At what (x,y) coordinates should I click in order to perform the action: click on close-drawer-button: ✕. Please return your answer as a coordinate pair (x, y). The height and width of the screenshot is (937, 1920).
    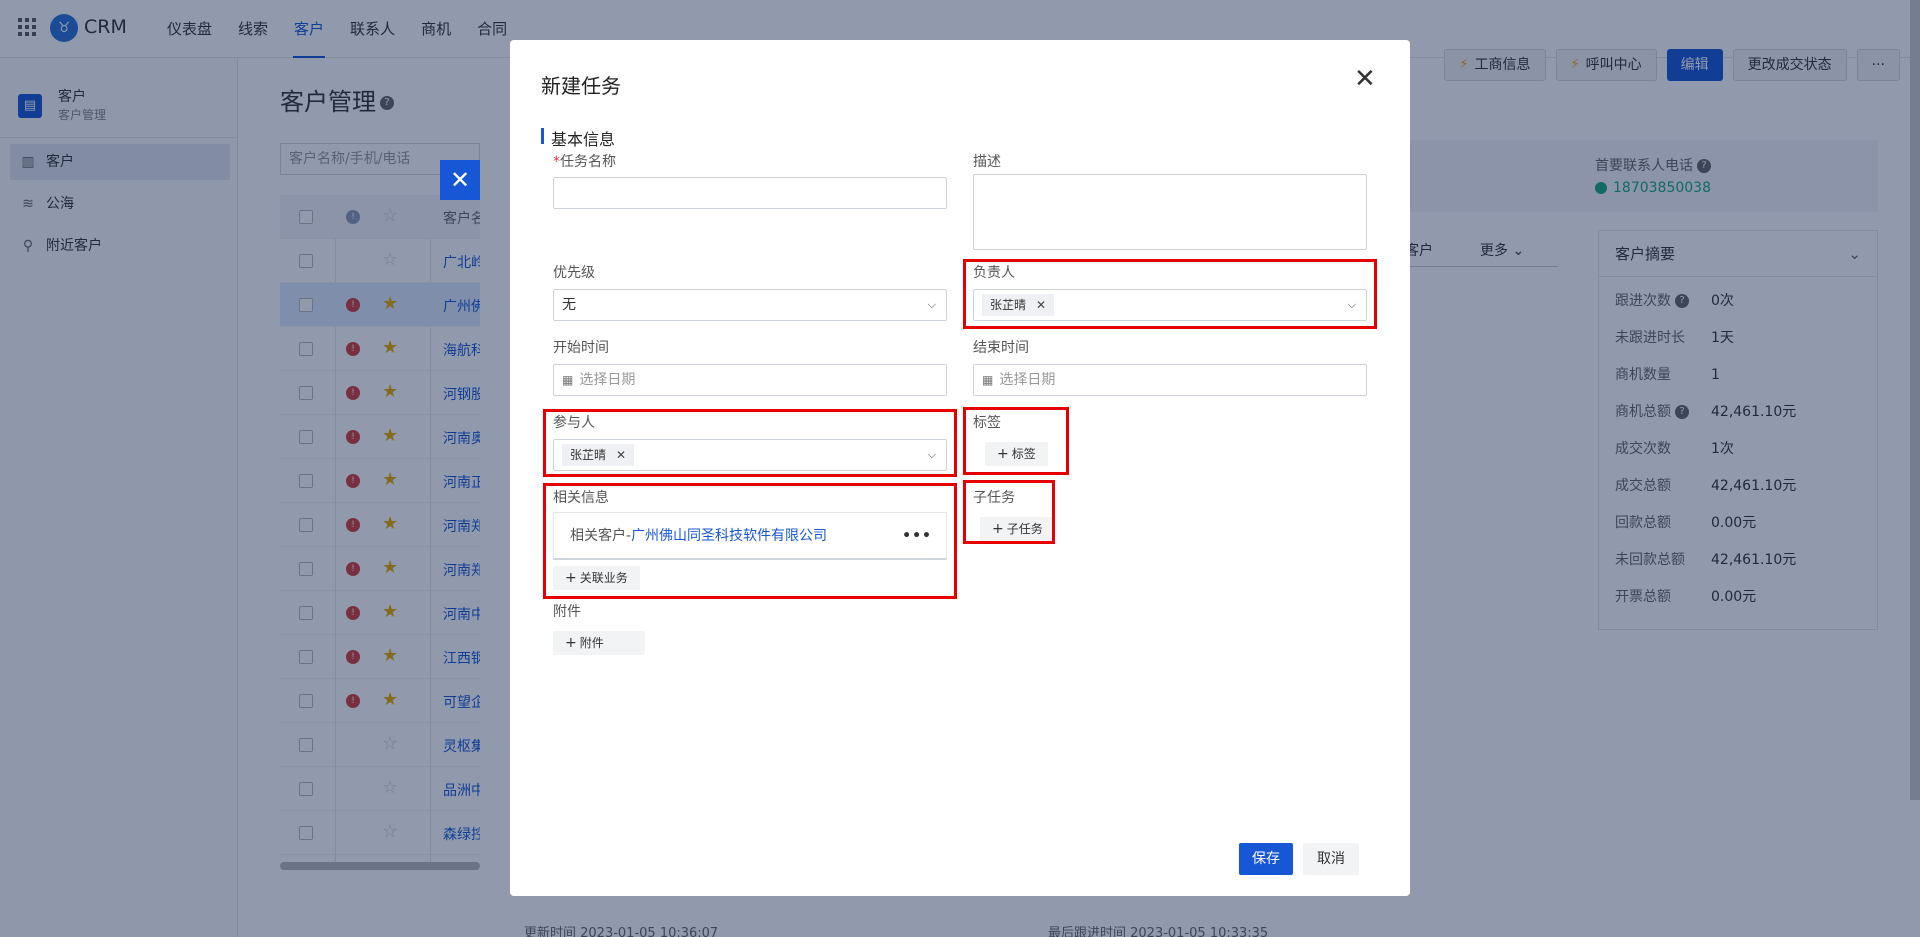
    Looking at the image, I should click on (460, 180).